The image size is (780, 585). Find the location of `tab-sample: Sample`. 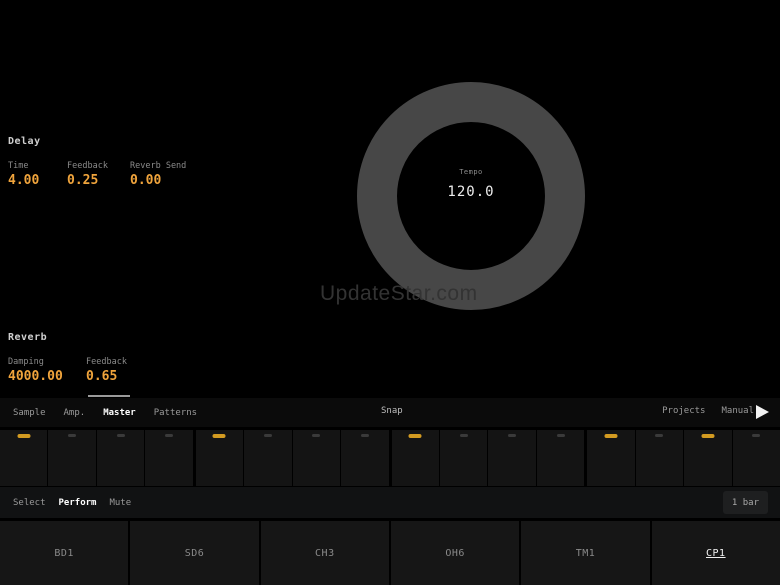

tab-sample: Sample is located at coordinates (29, 413).